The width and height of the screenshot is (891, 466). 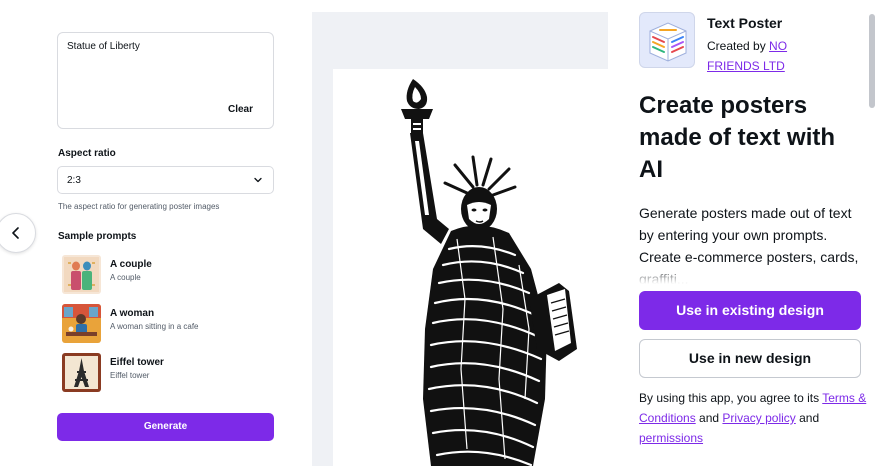 What do you see at coordinates (131, 264) in the screenshot?
I see `sample-title: A couple` at bounding box center [131, 264].